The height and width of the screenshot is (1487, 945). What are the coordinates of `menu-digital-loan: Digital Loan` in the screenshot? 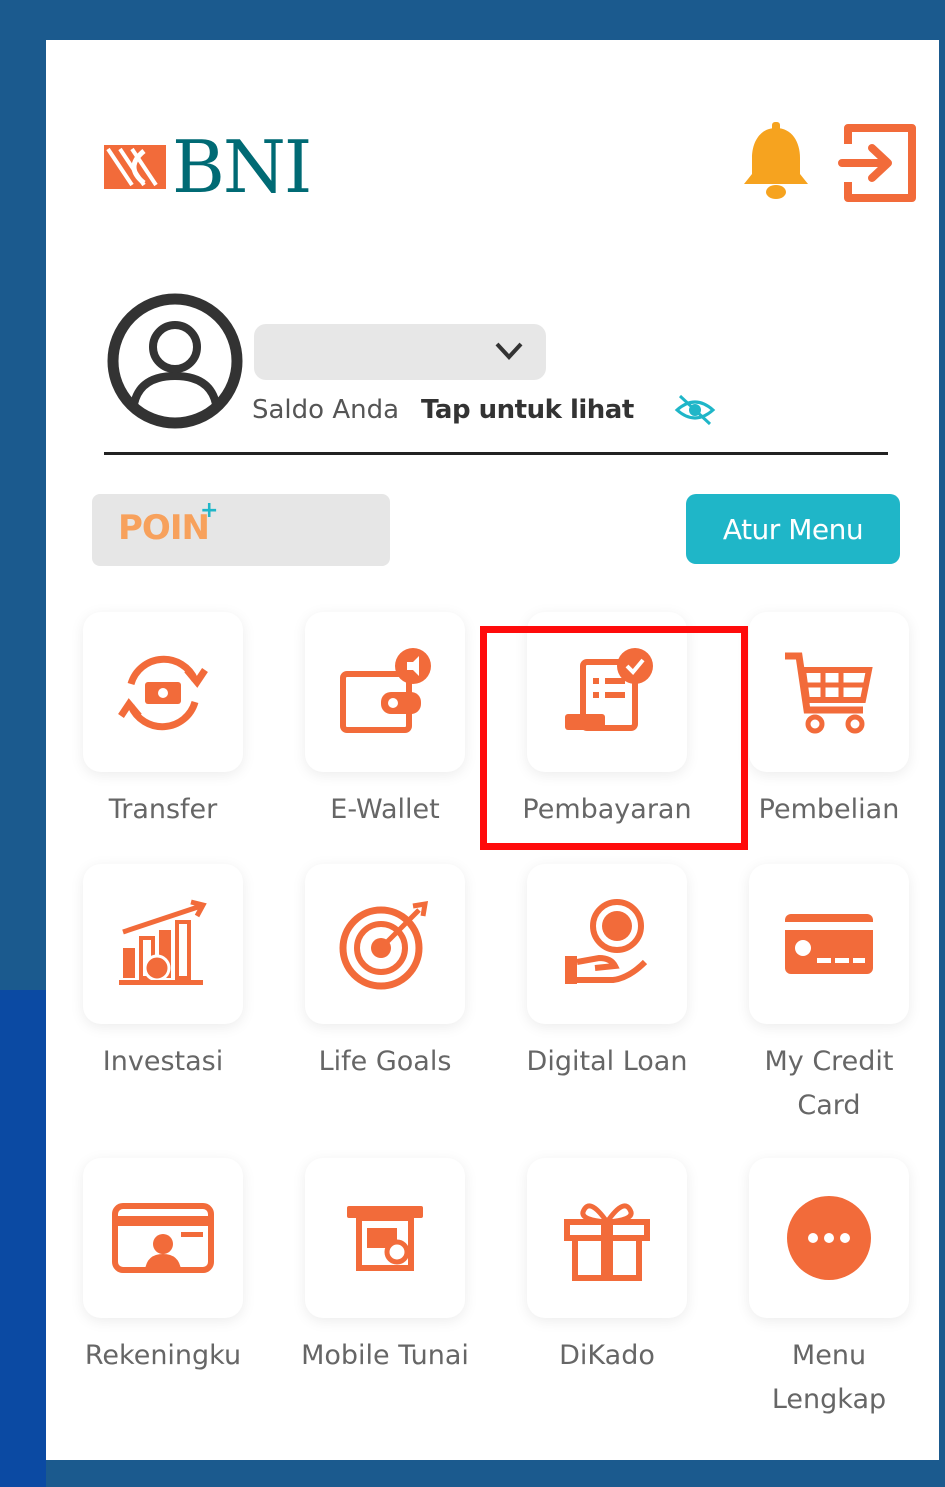 It's located at (607, 974).